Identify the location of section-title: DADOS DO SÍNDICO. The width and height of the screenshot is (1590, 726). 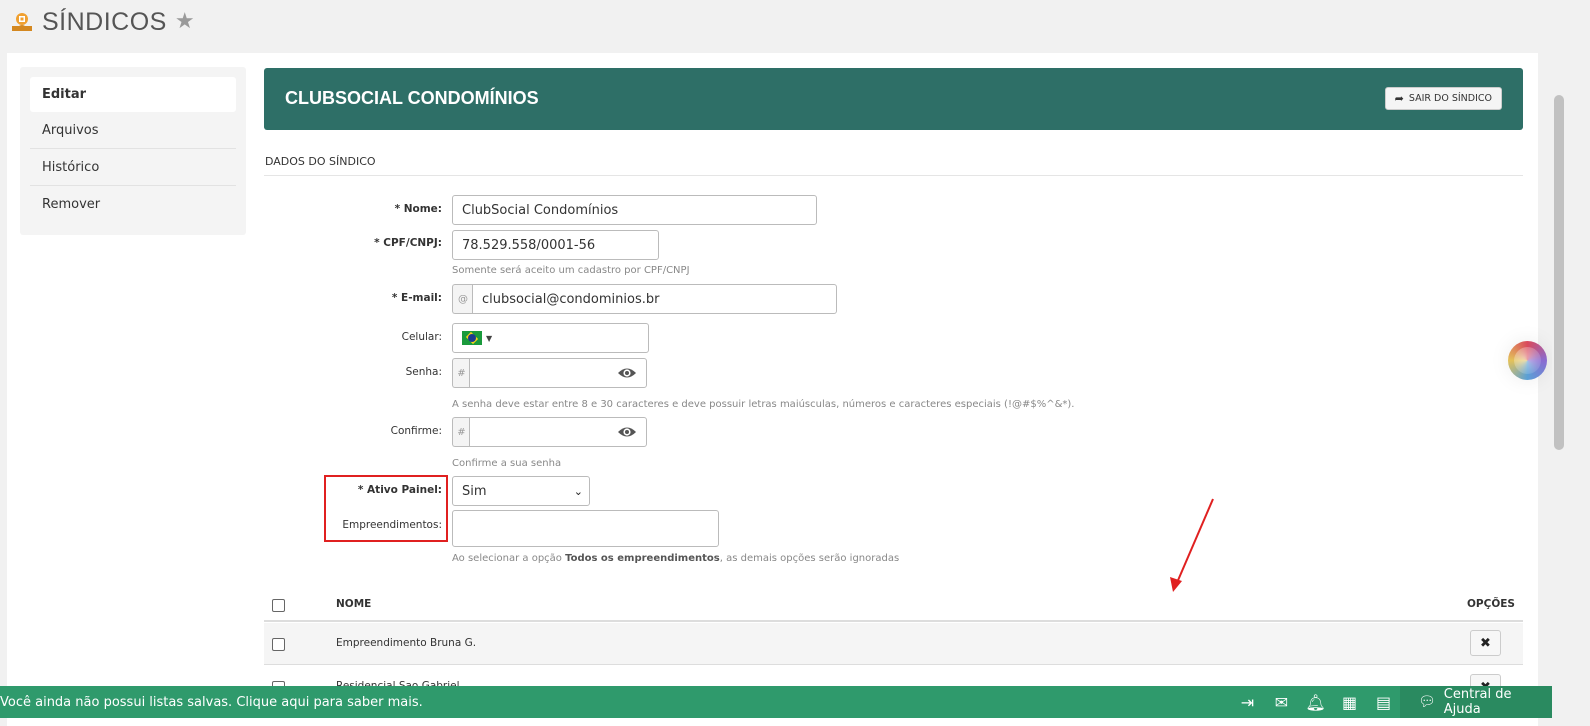
(320, 161).